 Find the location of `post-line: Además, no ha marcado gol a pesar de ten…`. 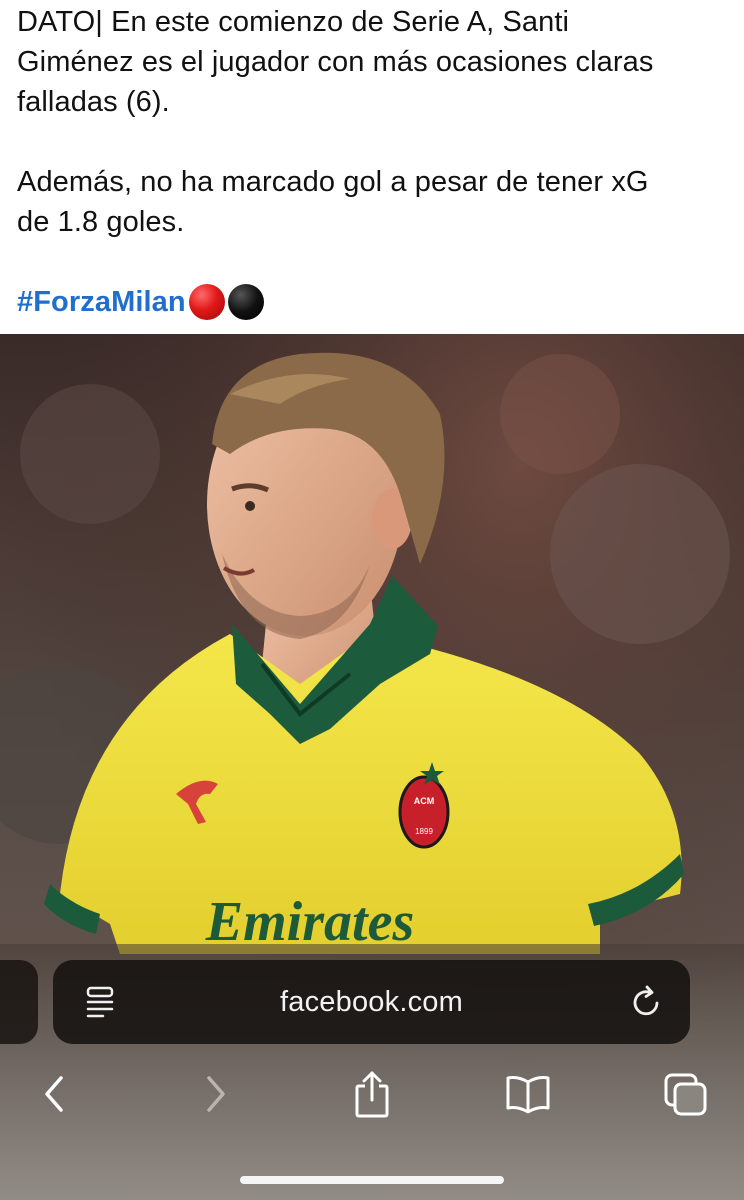

post-line: Además, no ha marcado gol a pesar de ten… is located at coordinates (333, 182).